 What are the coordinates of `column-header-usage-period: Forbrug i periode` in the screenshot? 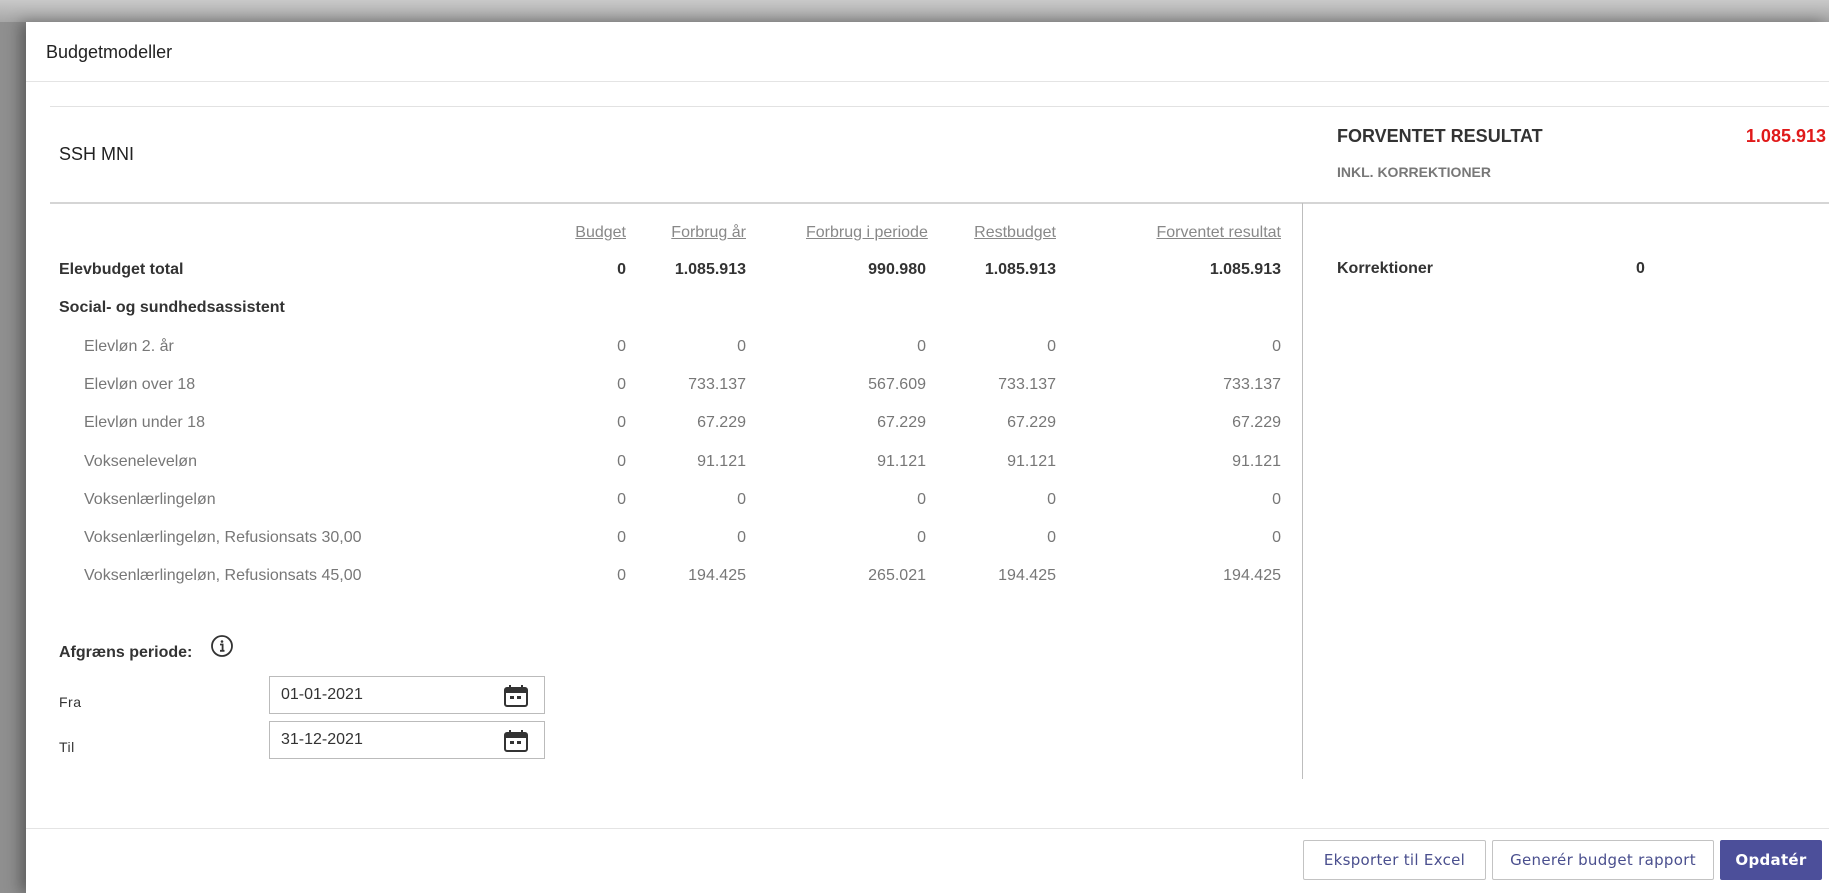 It's located at (867, 233).